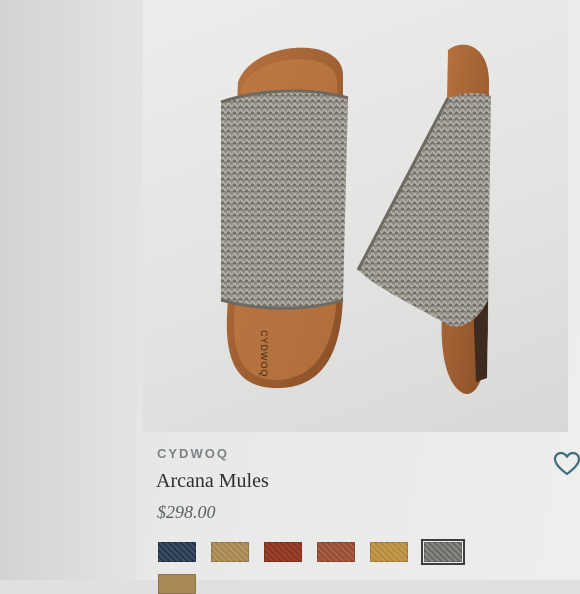 Image resolution: width=580 pixels, height=594 pixels. What do you see at coordinates (283, 552) in the screenshot?
I see `swatch-red-brown` at bounding box center [283, 552].